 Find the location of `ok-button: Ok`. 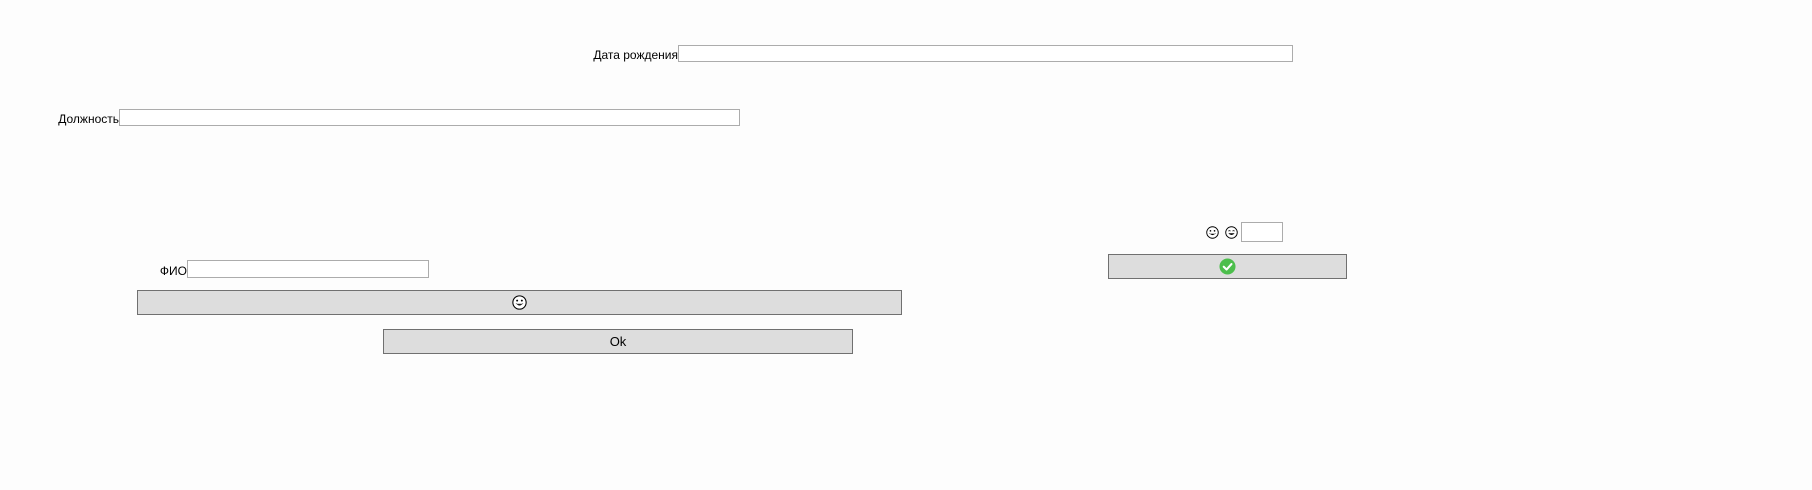

ok-button: Ok is located at coordinates (618, 341).